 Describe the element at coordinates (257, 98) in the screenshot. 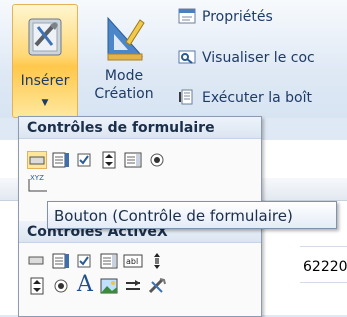

I see `run-dialog-label: Exécuter la boît` at that location.